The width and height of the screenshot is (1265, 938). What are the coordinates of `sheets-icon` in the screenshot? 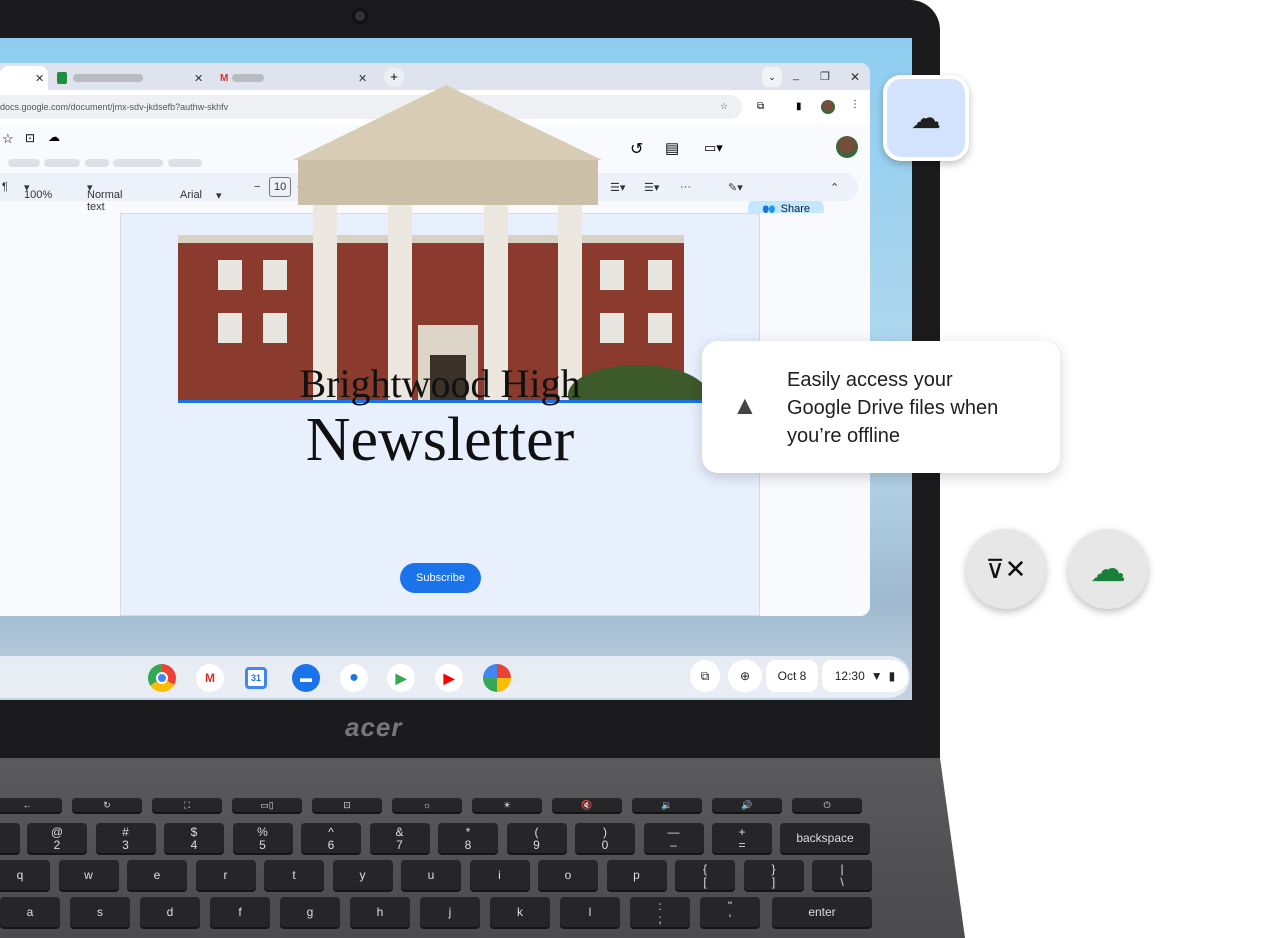 It's located at (62, 78).